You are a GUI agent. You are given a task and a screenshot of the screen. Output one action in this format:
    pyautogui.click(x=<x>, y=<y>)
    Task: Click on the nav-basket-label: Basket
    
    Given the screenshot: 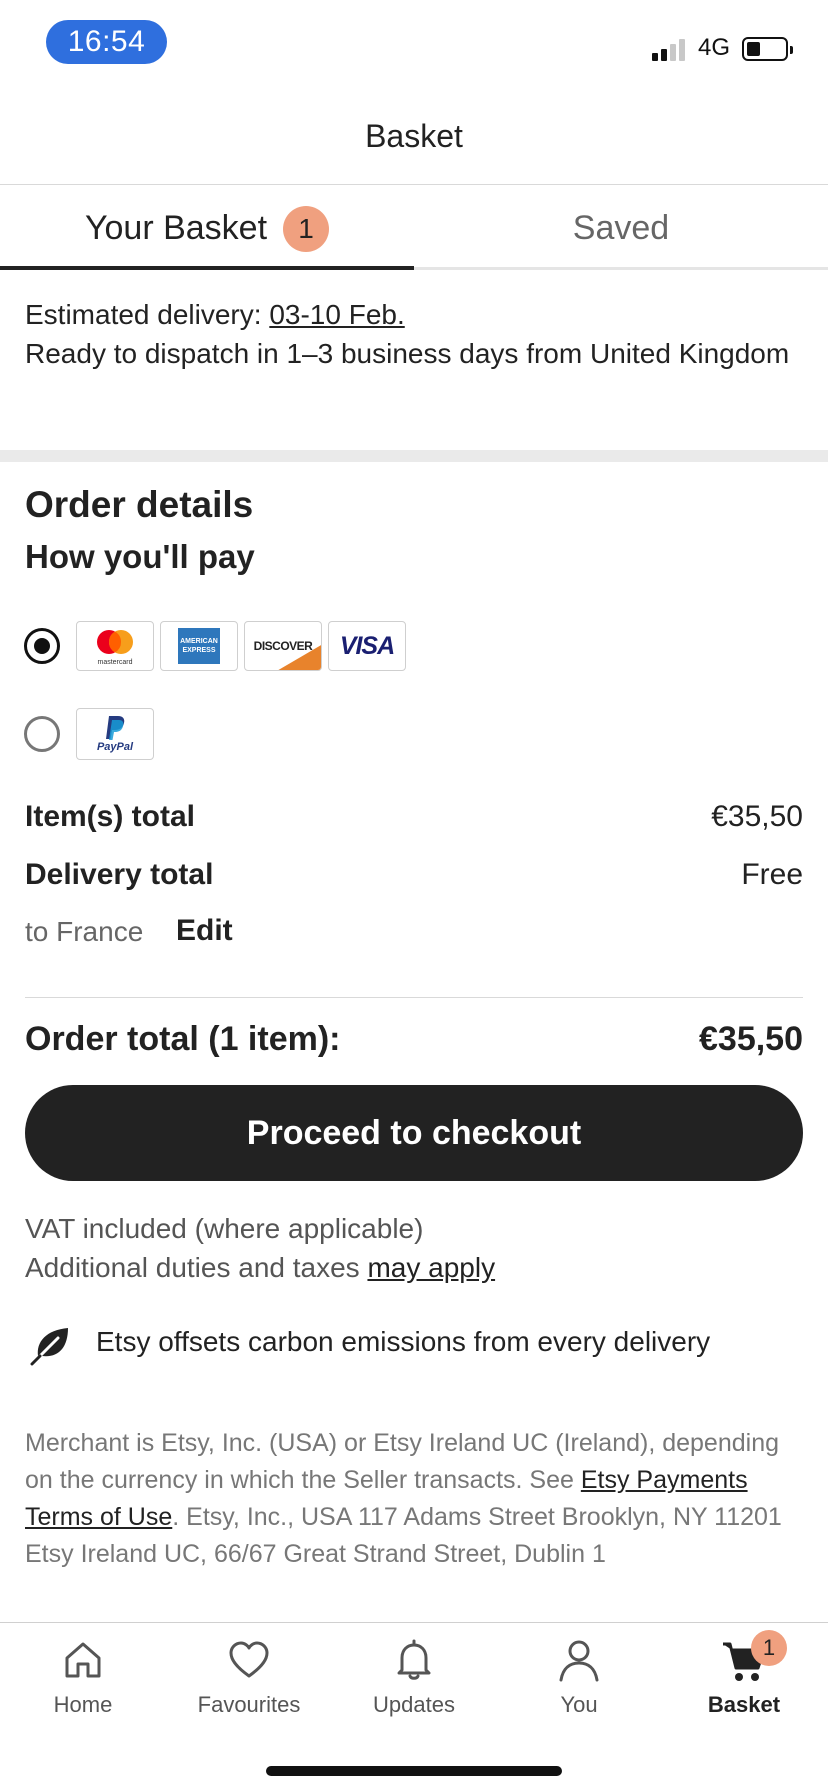 What is the action you would take?
    pyautogui.click(x=744, y=1704)
    